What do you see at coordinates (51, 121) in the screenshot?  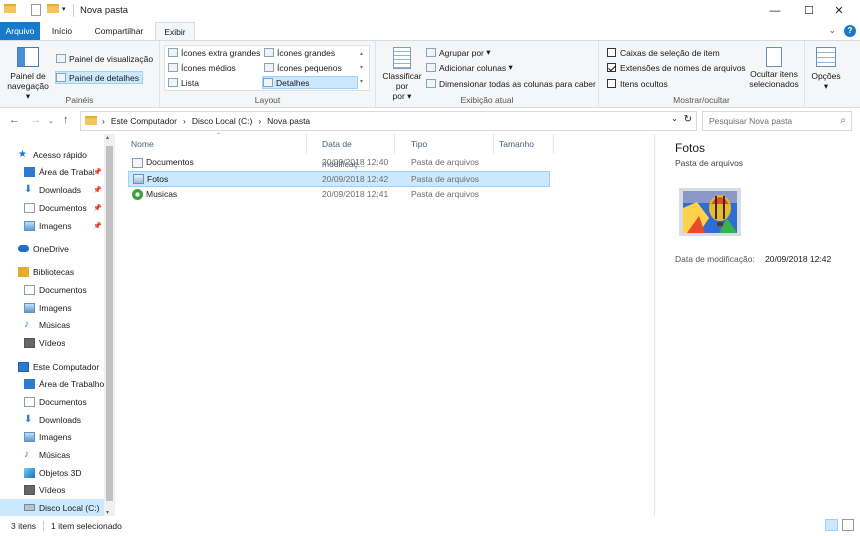 I see `recent-dropdown-icon: ⌄` at bounding box center [51, 121].